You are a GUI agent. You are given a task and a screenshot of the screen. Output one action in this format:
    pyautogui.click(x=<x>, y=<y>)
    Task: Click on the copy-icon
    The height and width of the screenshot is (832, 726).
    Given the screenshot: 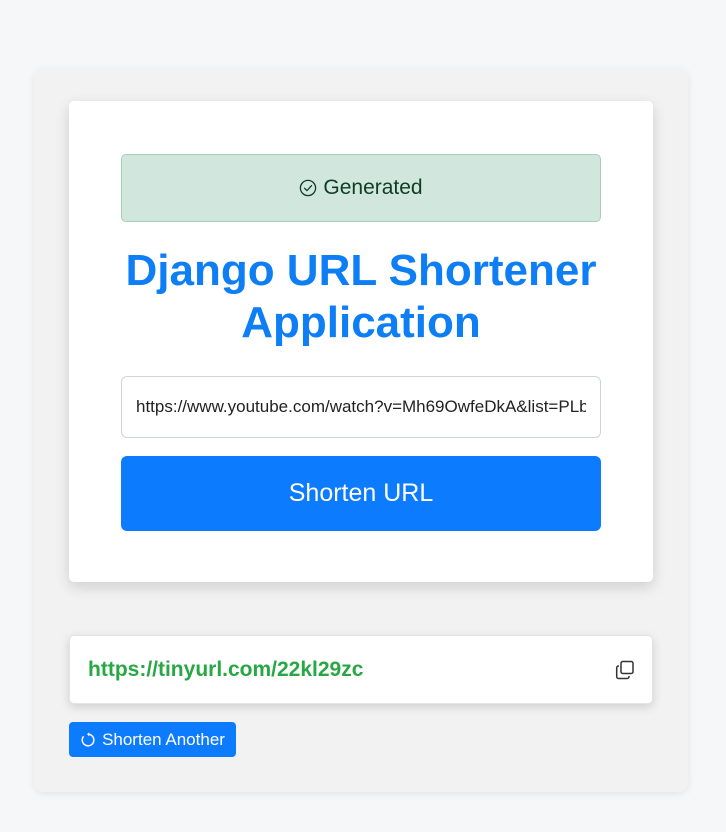 What is the action you would take?
    pyautogui.click(x=625, y=670)
    